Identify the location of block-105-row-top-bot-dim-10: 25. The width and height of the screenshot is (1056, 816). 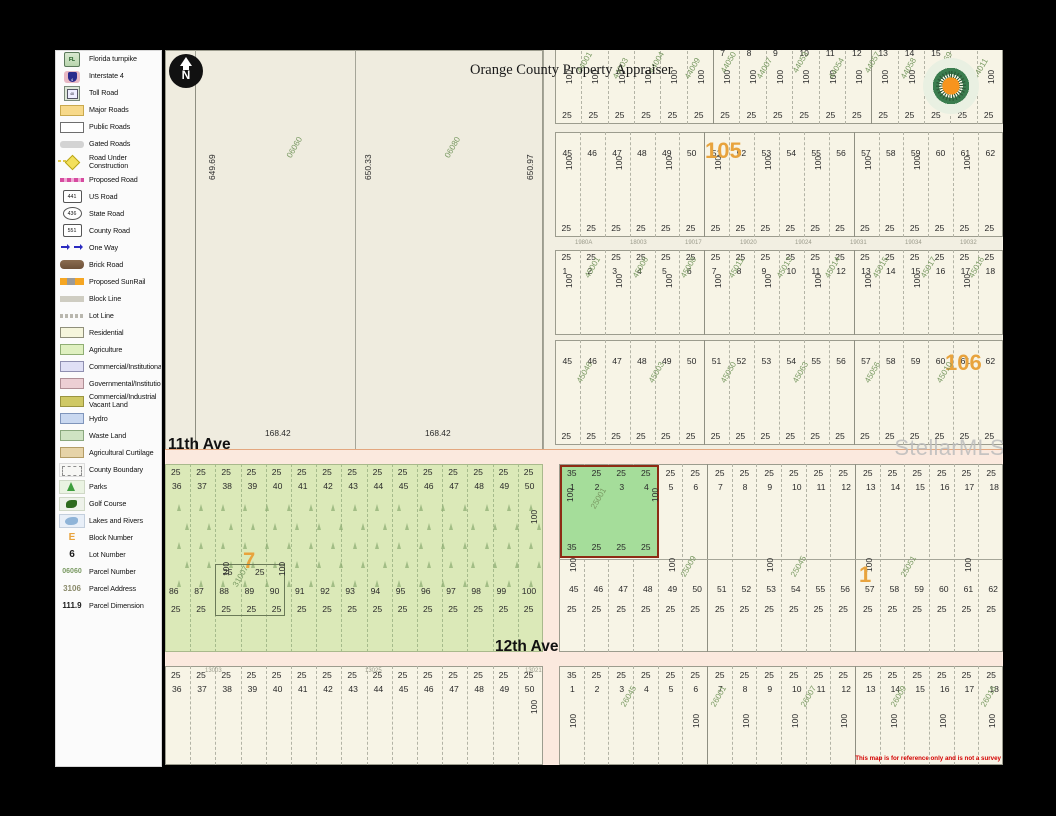
(830, 115).